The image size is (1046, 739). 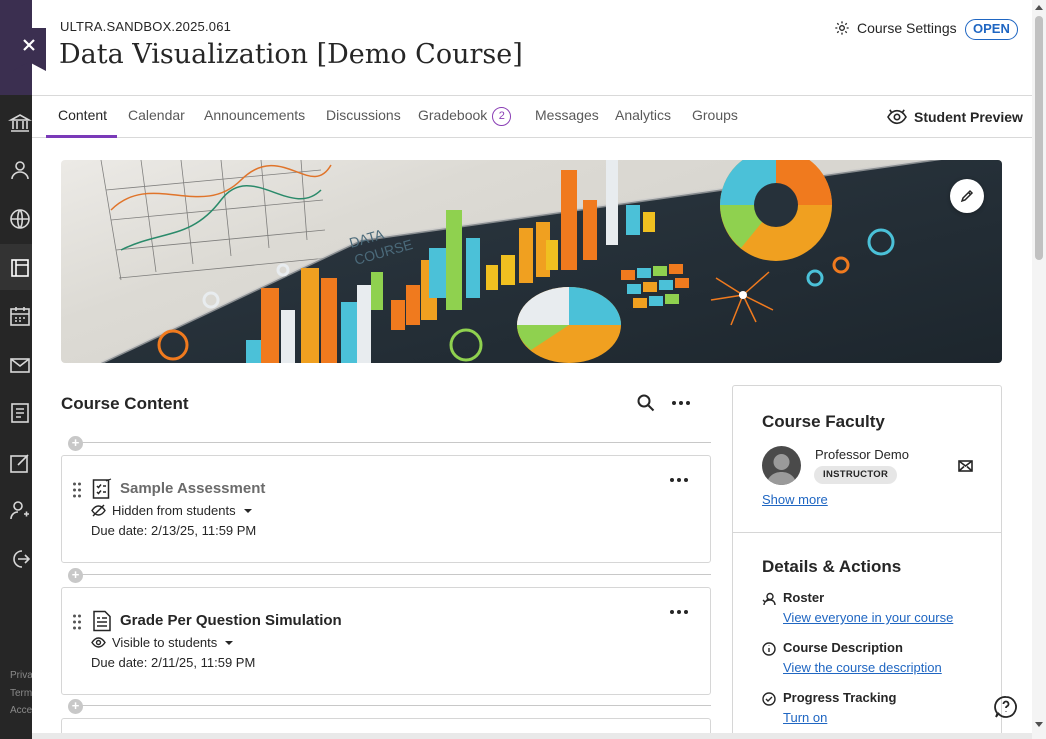 What do you see at coordinates (291, 54) in the screenshot?
I see `page-title: Data Visualization [Demo Course]` at bounding box center [291, 54].